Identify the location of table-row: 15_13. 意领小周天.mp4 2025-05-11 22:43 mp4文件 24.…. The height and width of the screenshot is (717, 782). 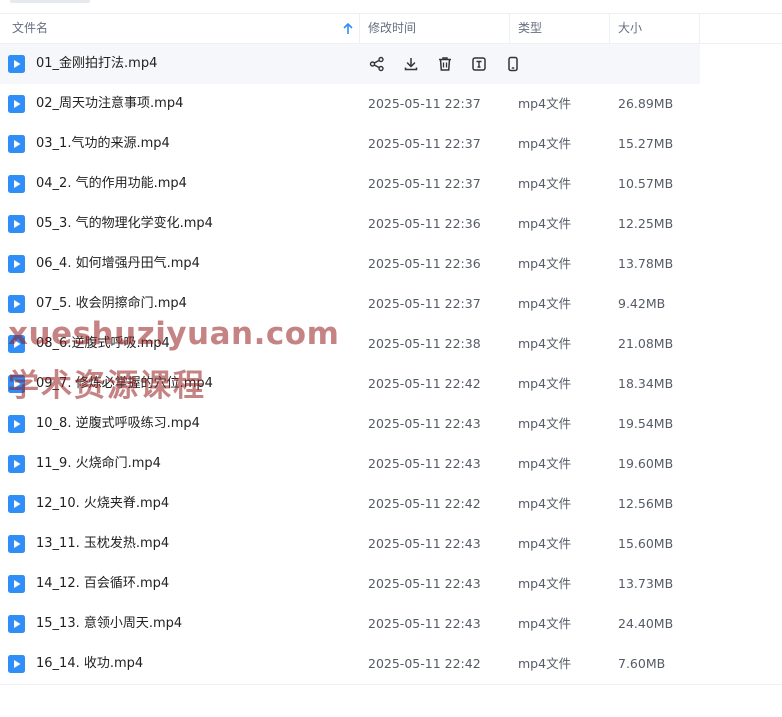
(350, 624).